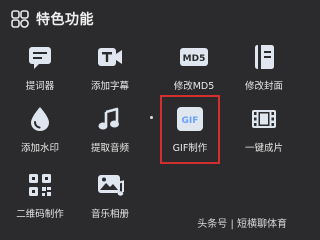  Describe the element at coordinates (109, 214) in the screenshot. I see `feature-label: 音乐相册` at that location.